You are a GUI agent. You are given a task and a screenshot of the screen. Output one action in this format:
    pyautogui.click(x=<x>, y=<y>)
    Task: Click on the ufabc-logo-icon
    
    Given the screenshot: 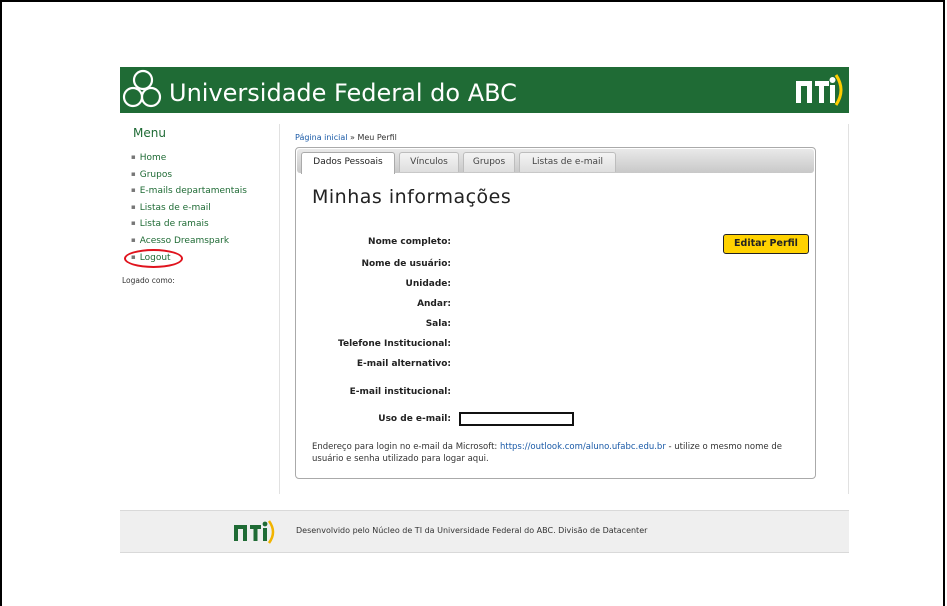 What is the action you would take?
    pyautogui.click(x=142, y=88)
    